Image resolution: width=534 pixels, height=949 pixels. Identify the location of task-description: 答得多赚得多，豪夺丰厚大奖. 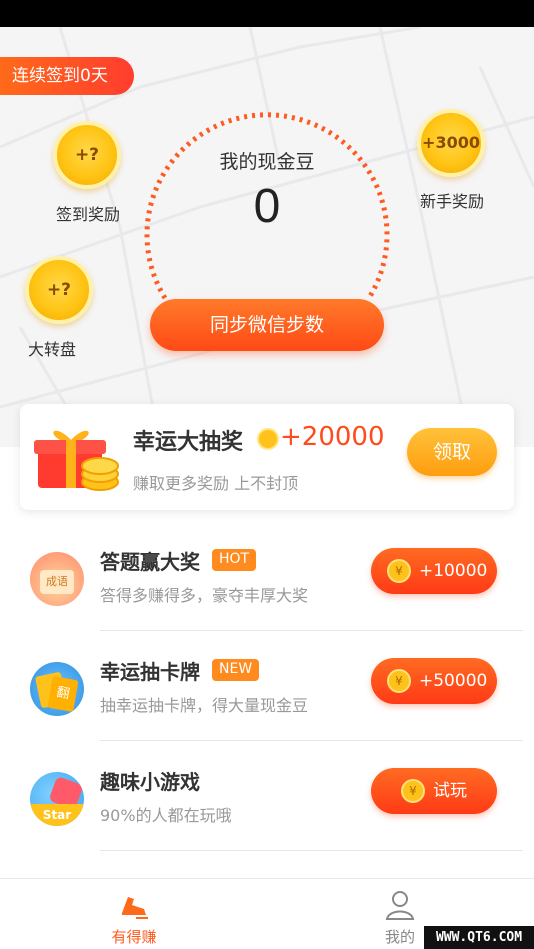
(204, 595).